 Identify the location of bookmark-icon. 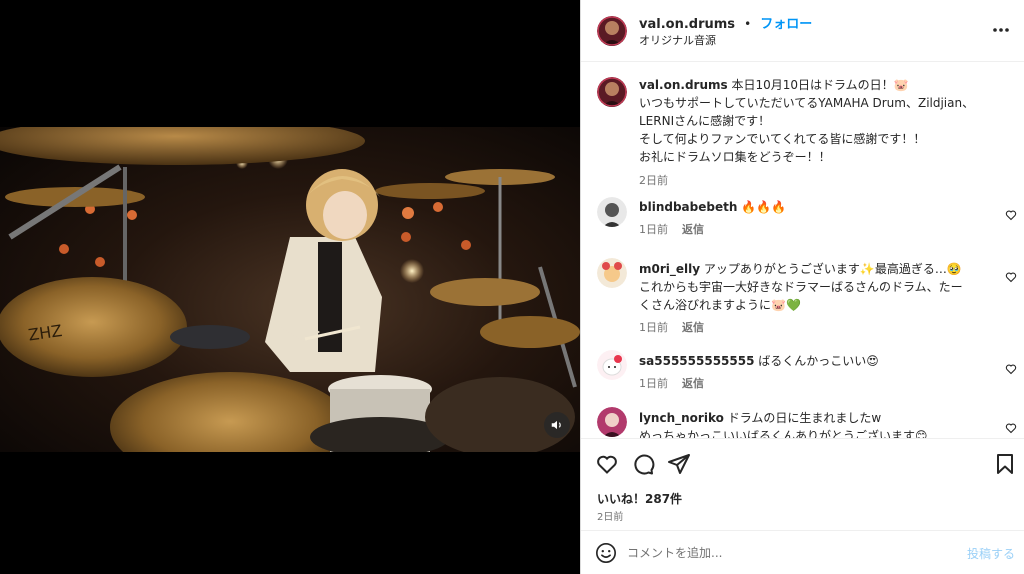
(1005, 464).